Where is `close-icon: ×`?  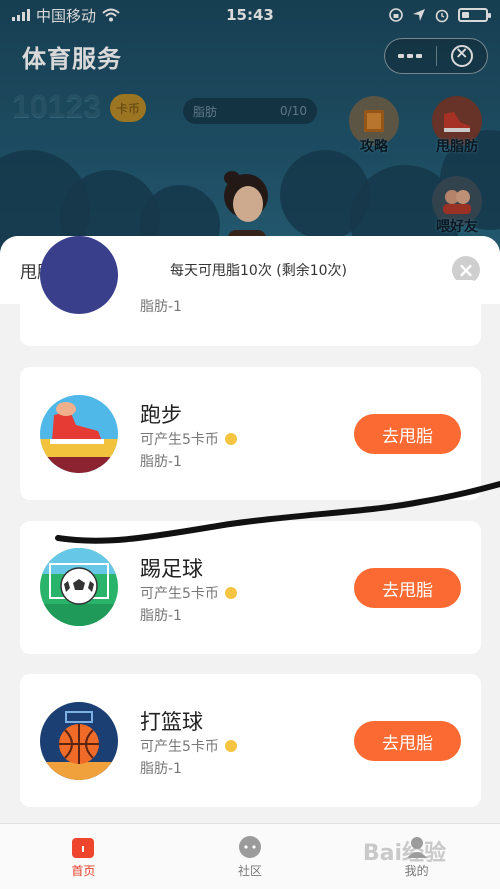 close-icon: × is located at coordinates (466, 270).